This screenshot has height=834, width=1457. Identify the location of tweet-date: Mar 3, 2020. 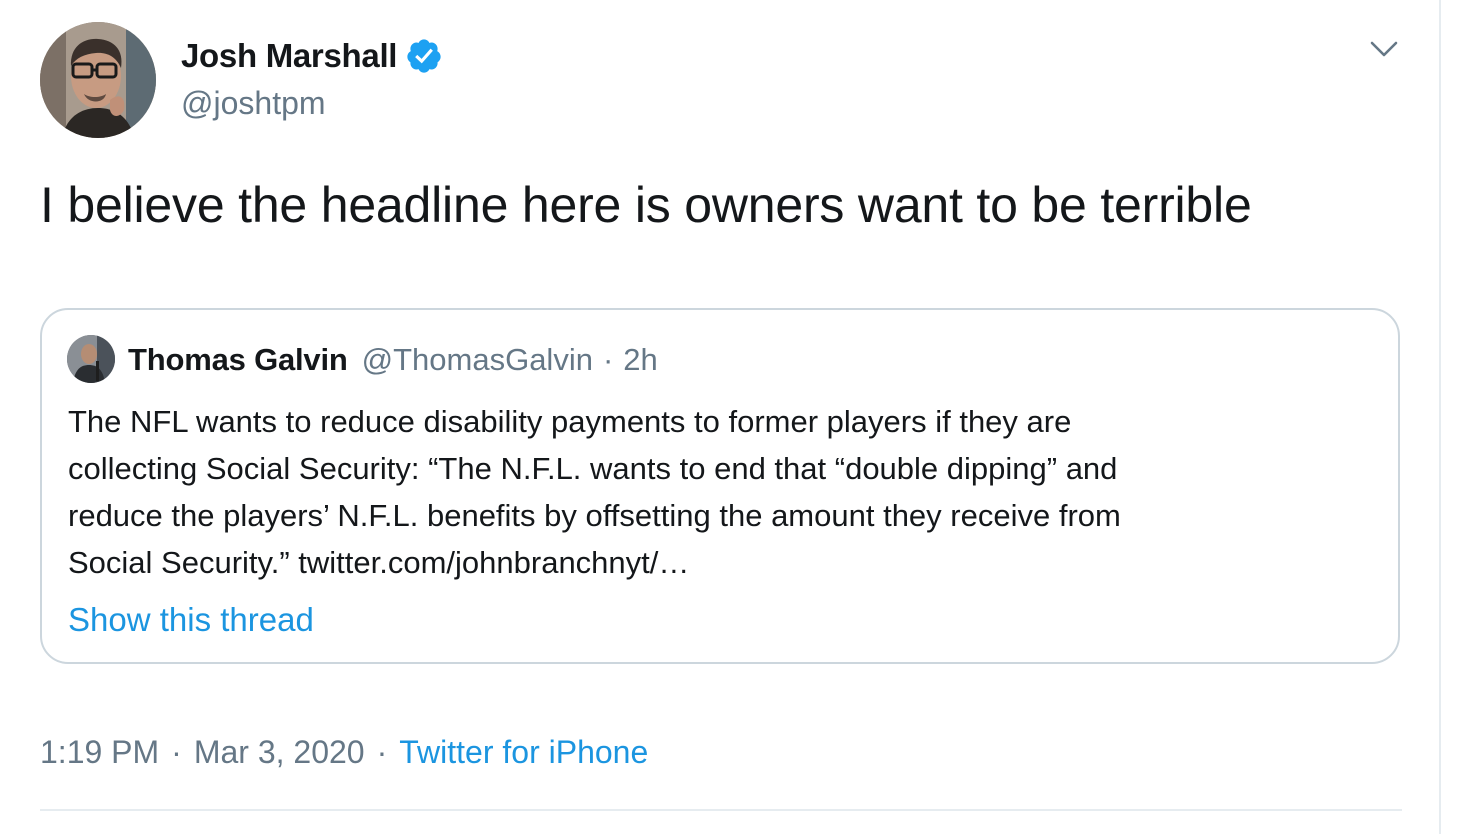
(279, 752).